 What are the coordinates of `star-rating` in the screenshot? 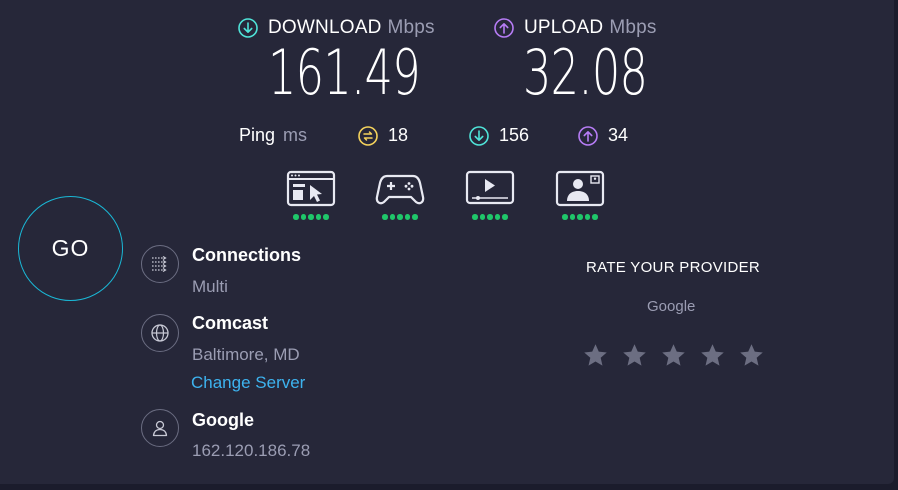 It's located at (673, 355).